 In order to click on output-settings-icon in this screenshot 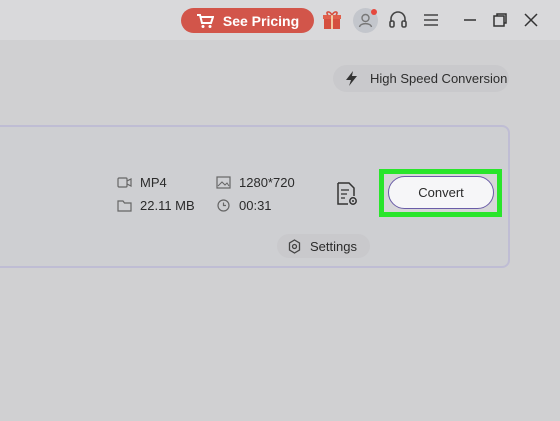, I will do `click(347, 194)`.